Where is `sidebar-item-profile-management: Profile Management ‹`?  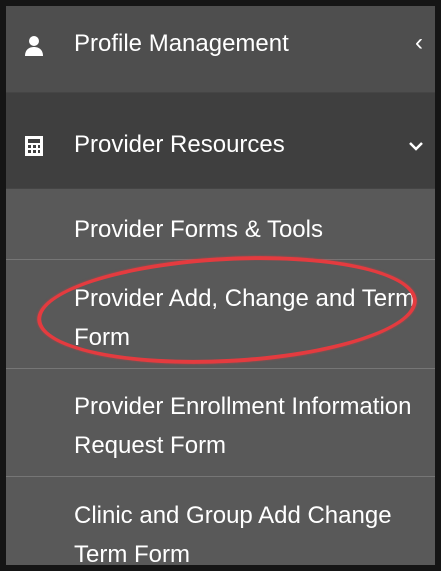 sidebar-item-profile-management: Profile Management ‹ is located at coordinates (220, 49).